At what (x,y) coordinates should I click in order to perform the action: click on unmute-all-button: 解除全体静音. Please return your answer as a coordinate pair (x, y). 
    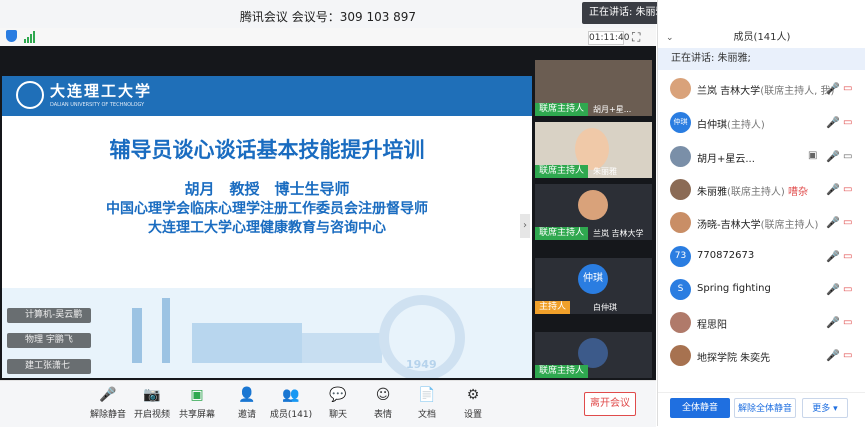
    Looking at the image, I should click on (765, 408).